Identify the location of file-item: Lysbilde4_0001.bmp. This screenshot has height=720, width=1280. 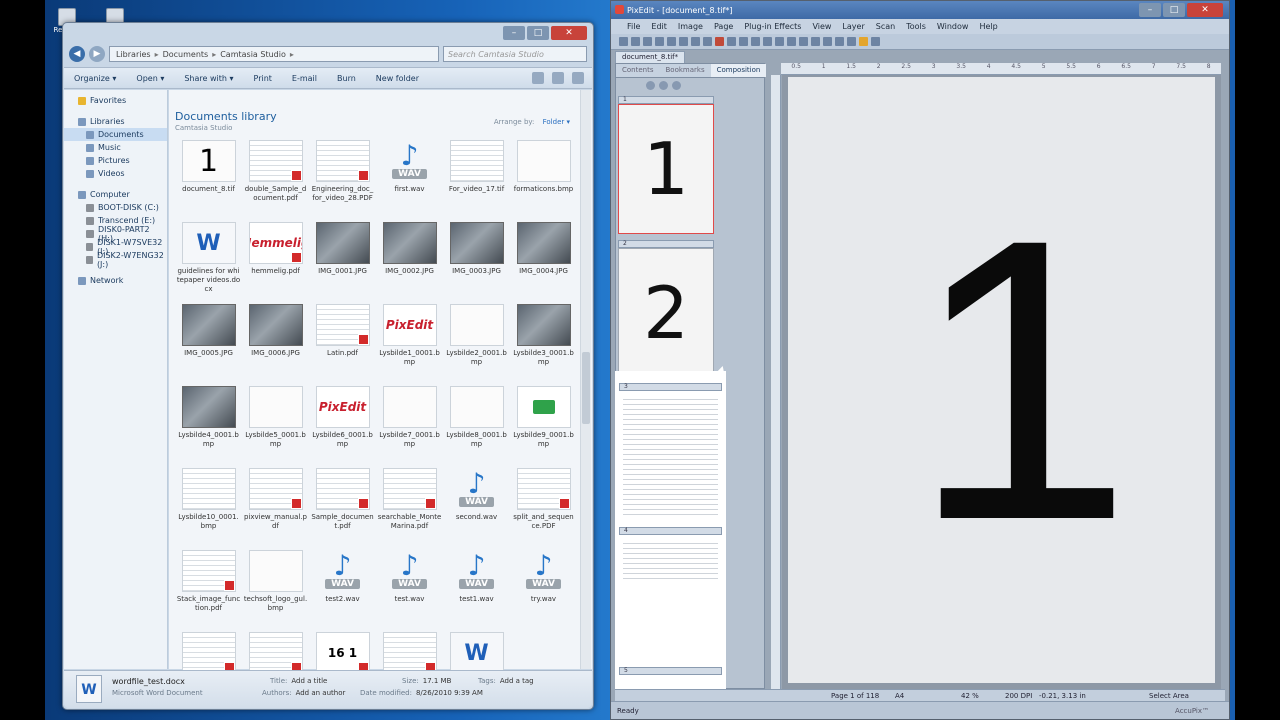
(208, 425).